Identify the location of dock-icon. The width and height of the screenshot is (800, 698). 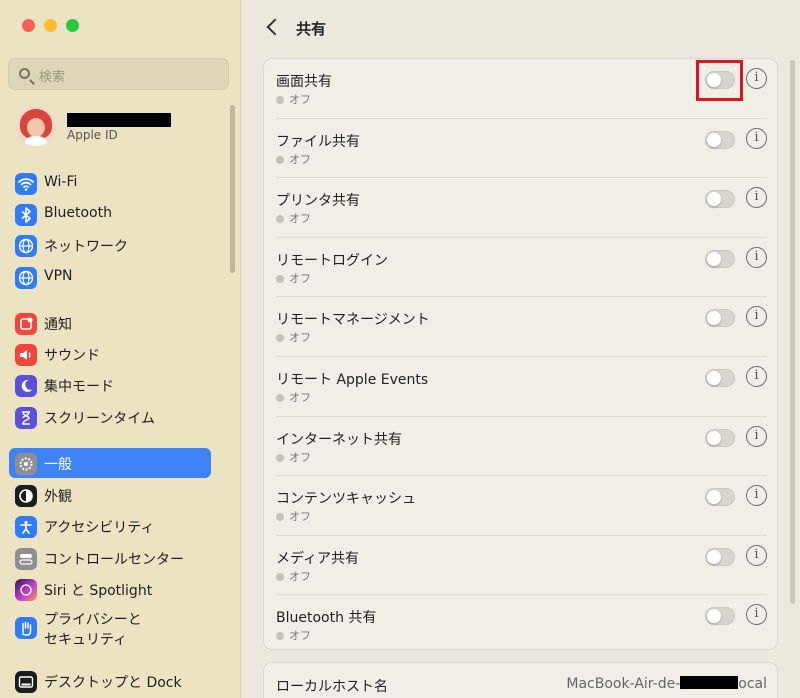
(26, 682).